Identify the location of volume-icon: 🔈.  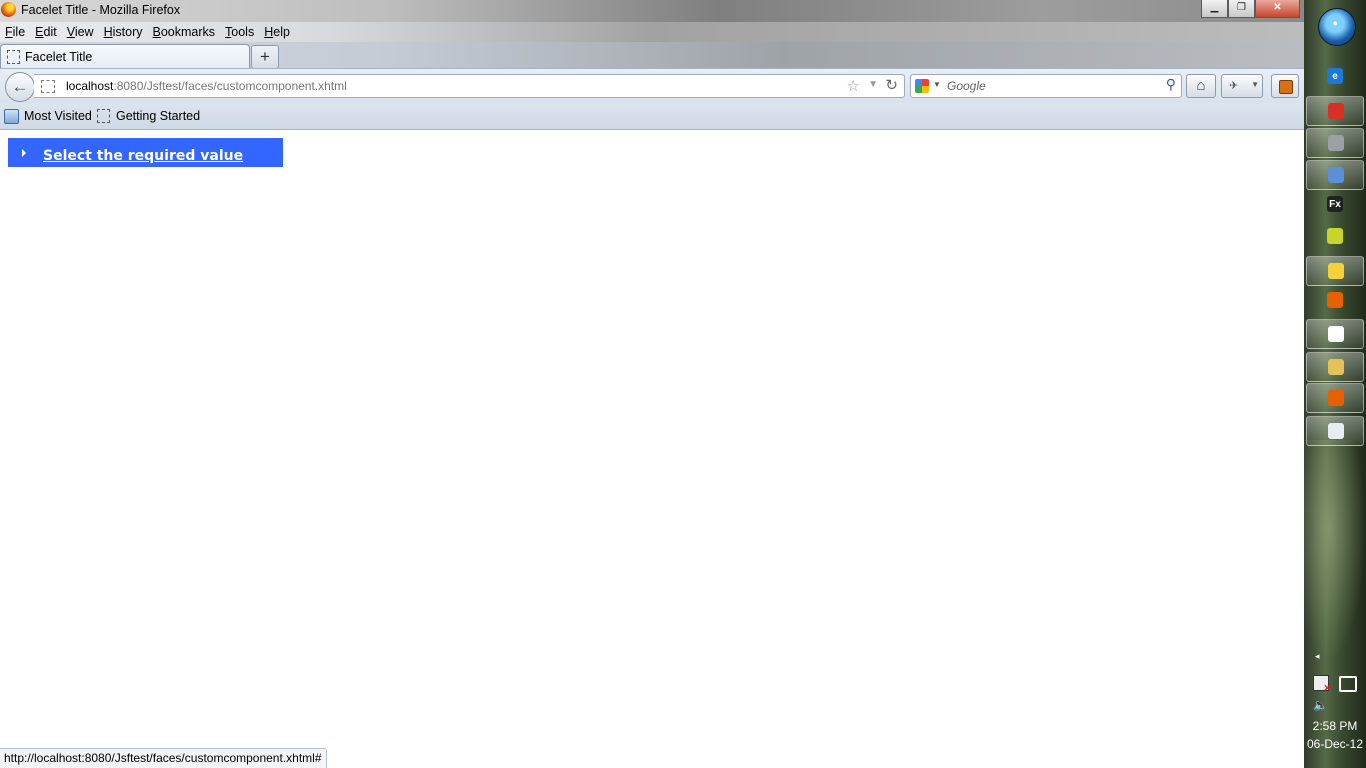
(1320, 705).